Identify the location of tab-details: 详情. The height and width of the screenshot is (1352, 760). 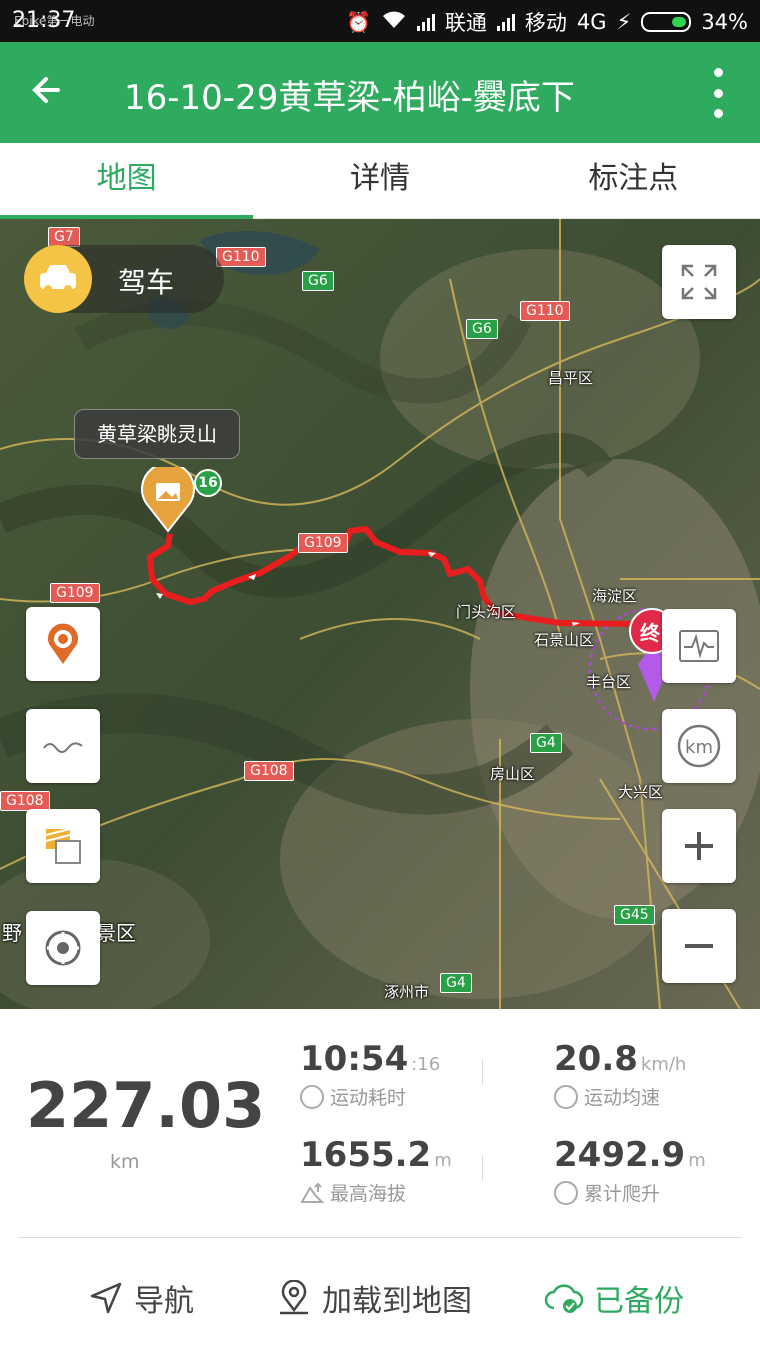
(379, 180).